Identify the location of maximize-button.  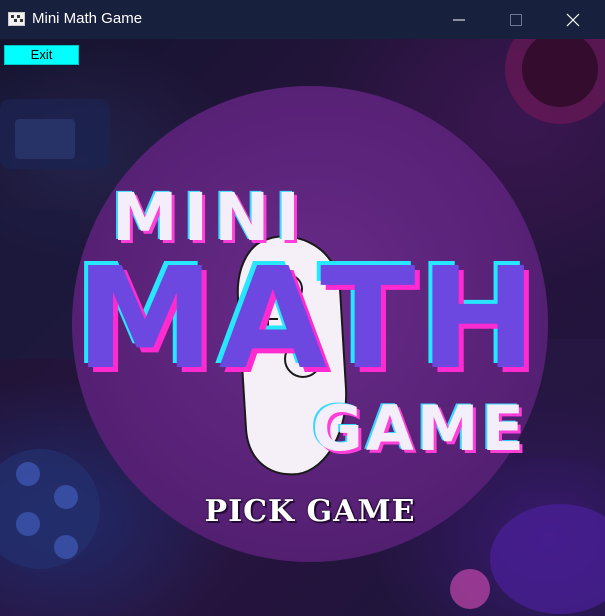
(516, 19).